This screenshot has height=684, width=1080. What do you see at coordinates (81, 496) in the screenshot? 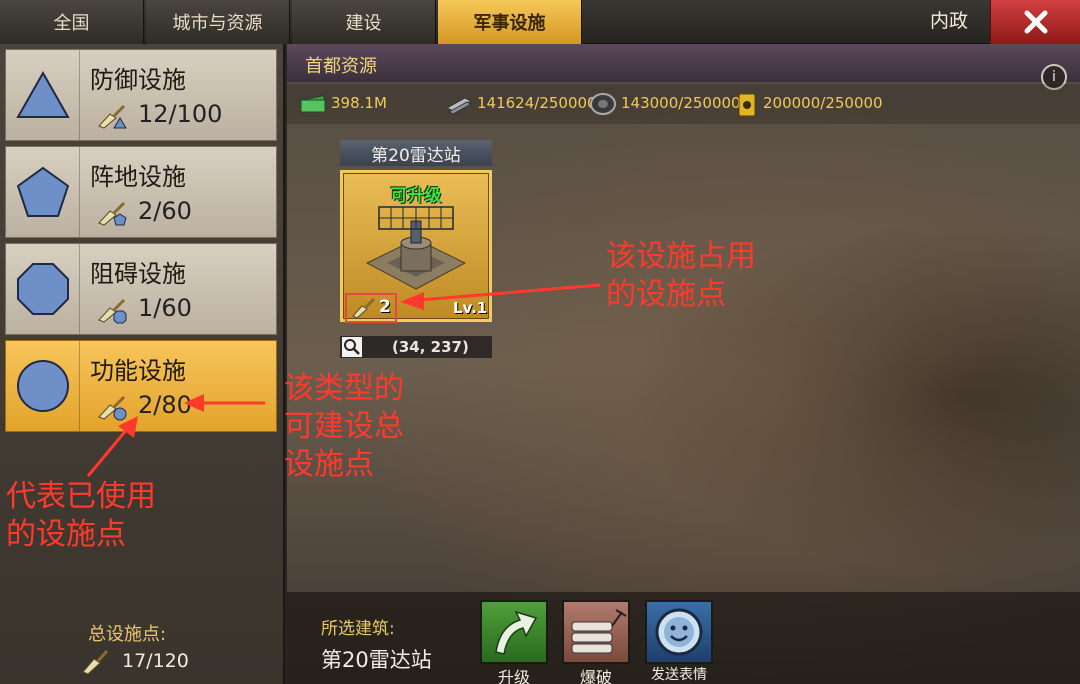
I see `annotation-line: 代表已使用` at bounding box center [81, 496].